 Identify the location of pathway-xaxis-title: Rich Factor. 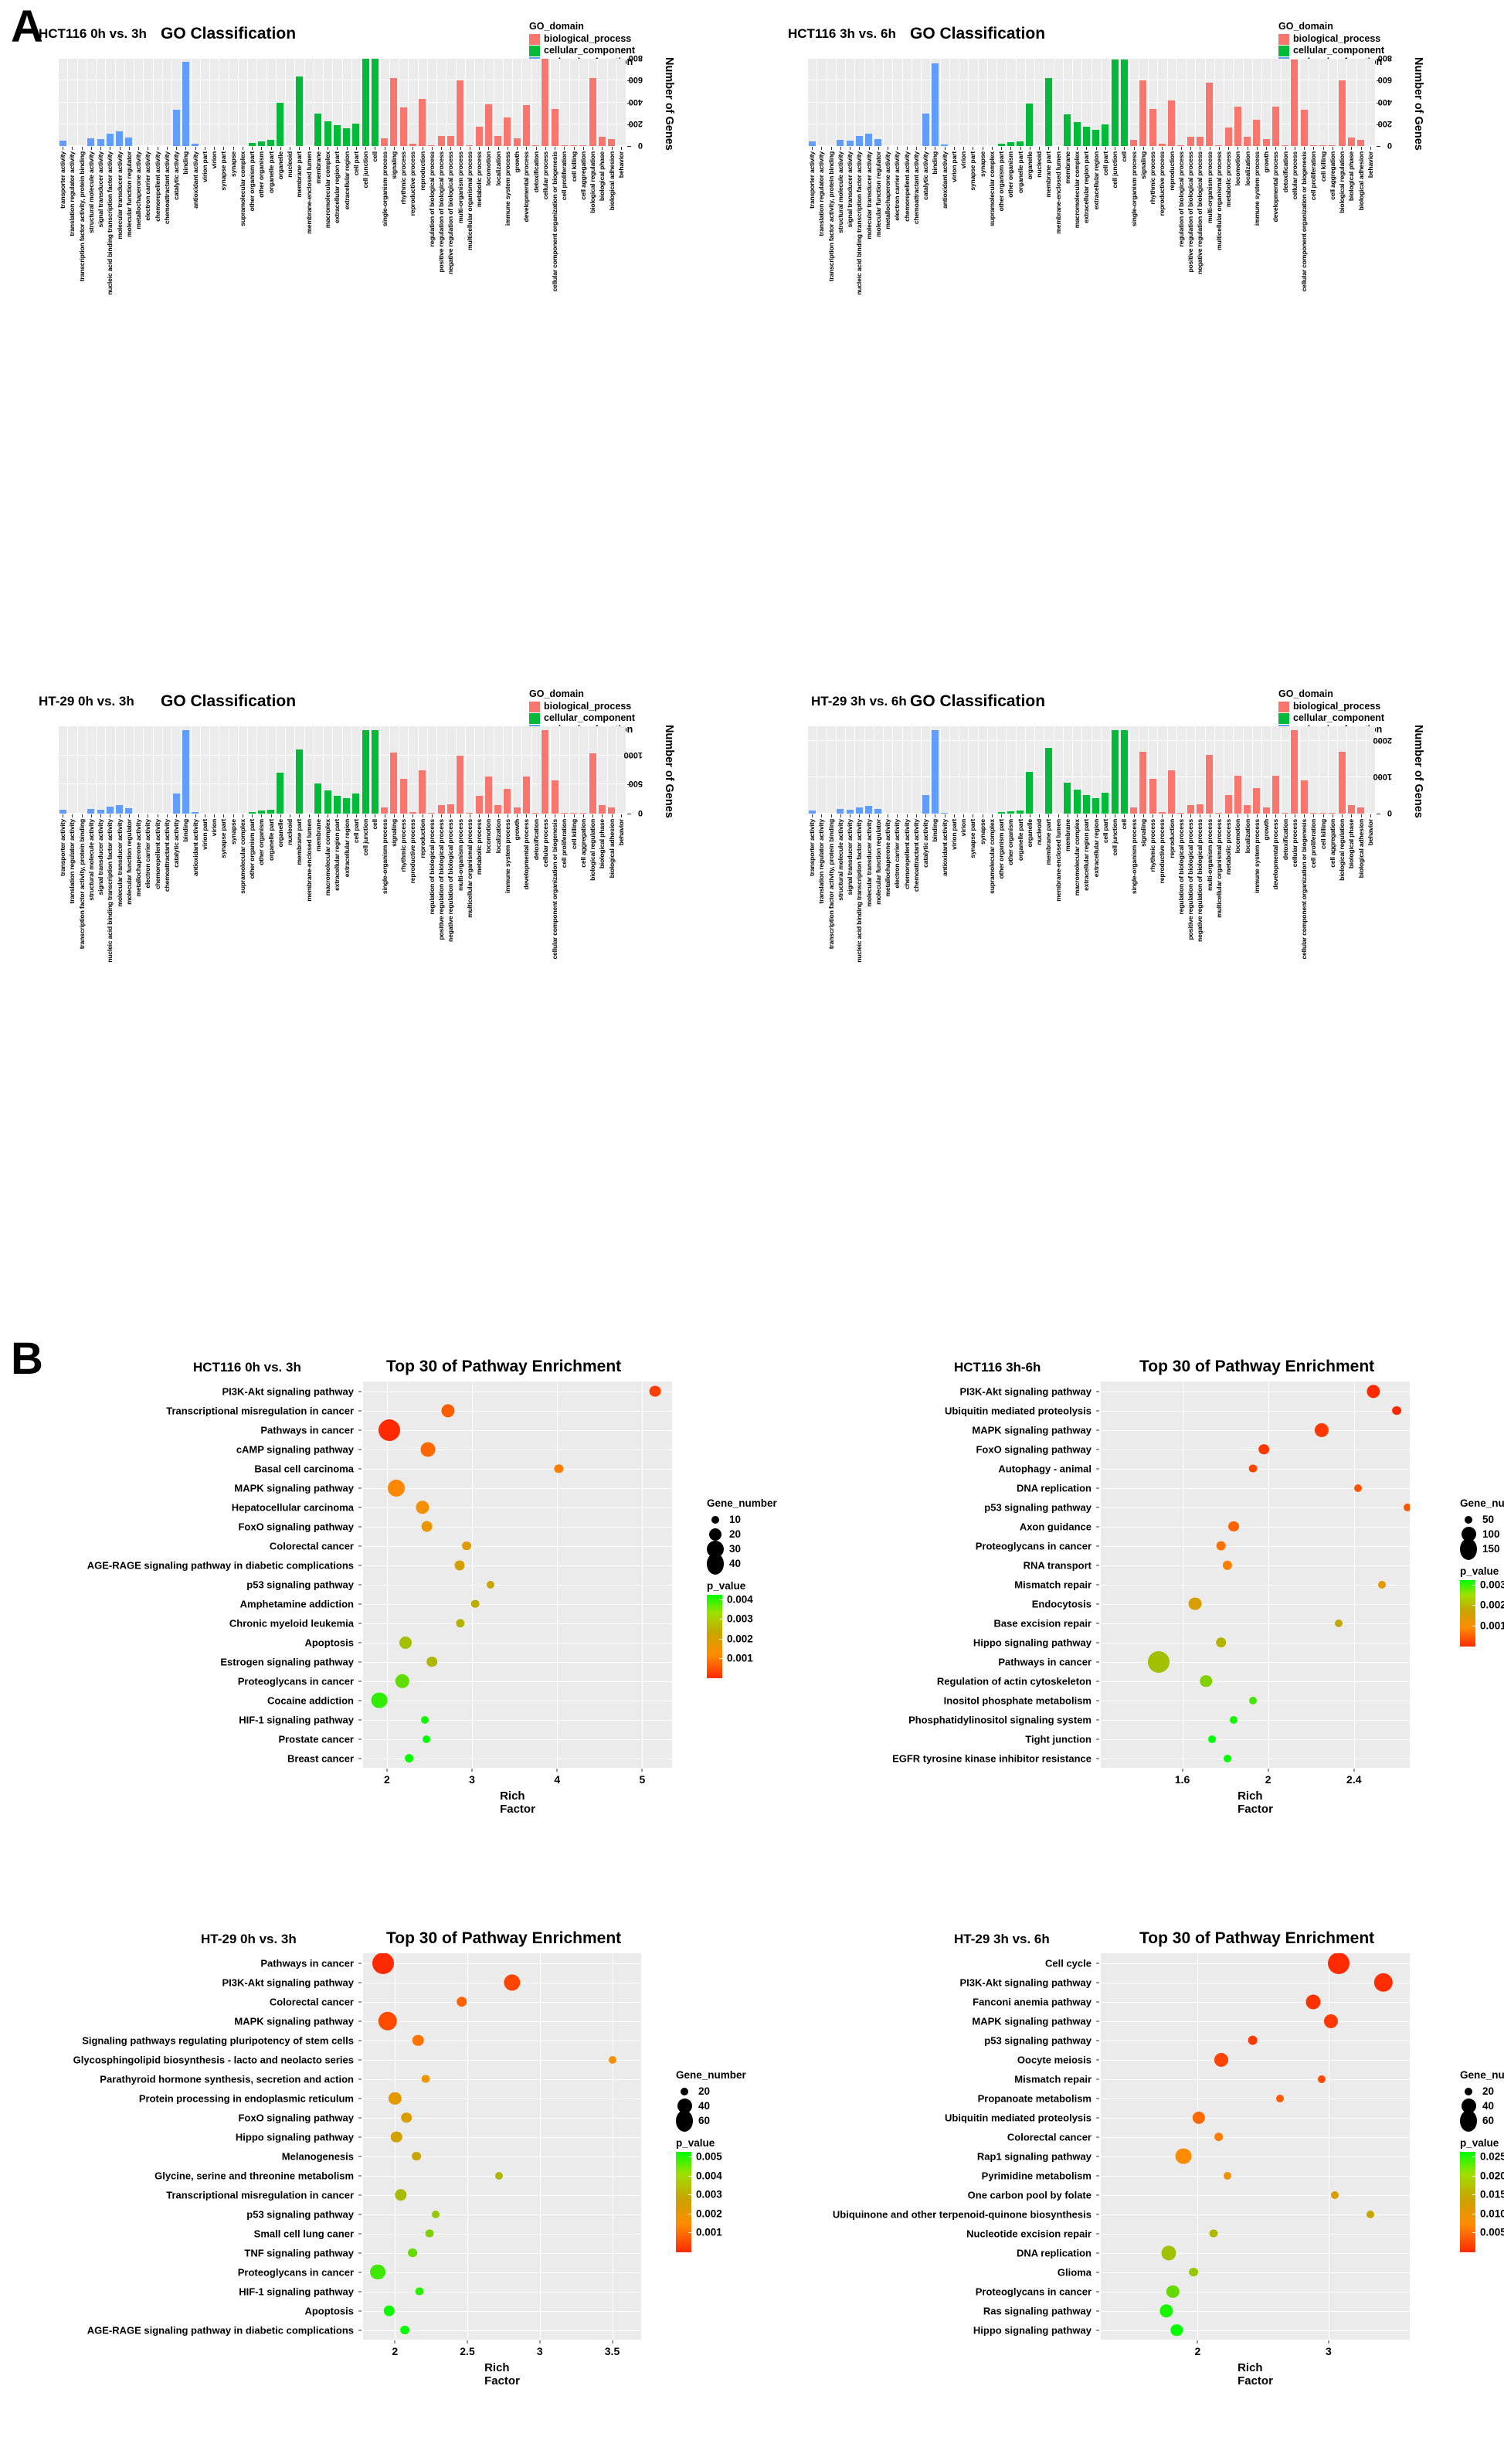
(1255, 1802).